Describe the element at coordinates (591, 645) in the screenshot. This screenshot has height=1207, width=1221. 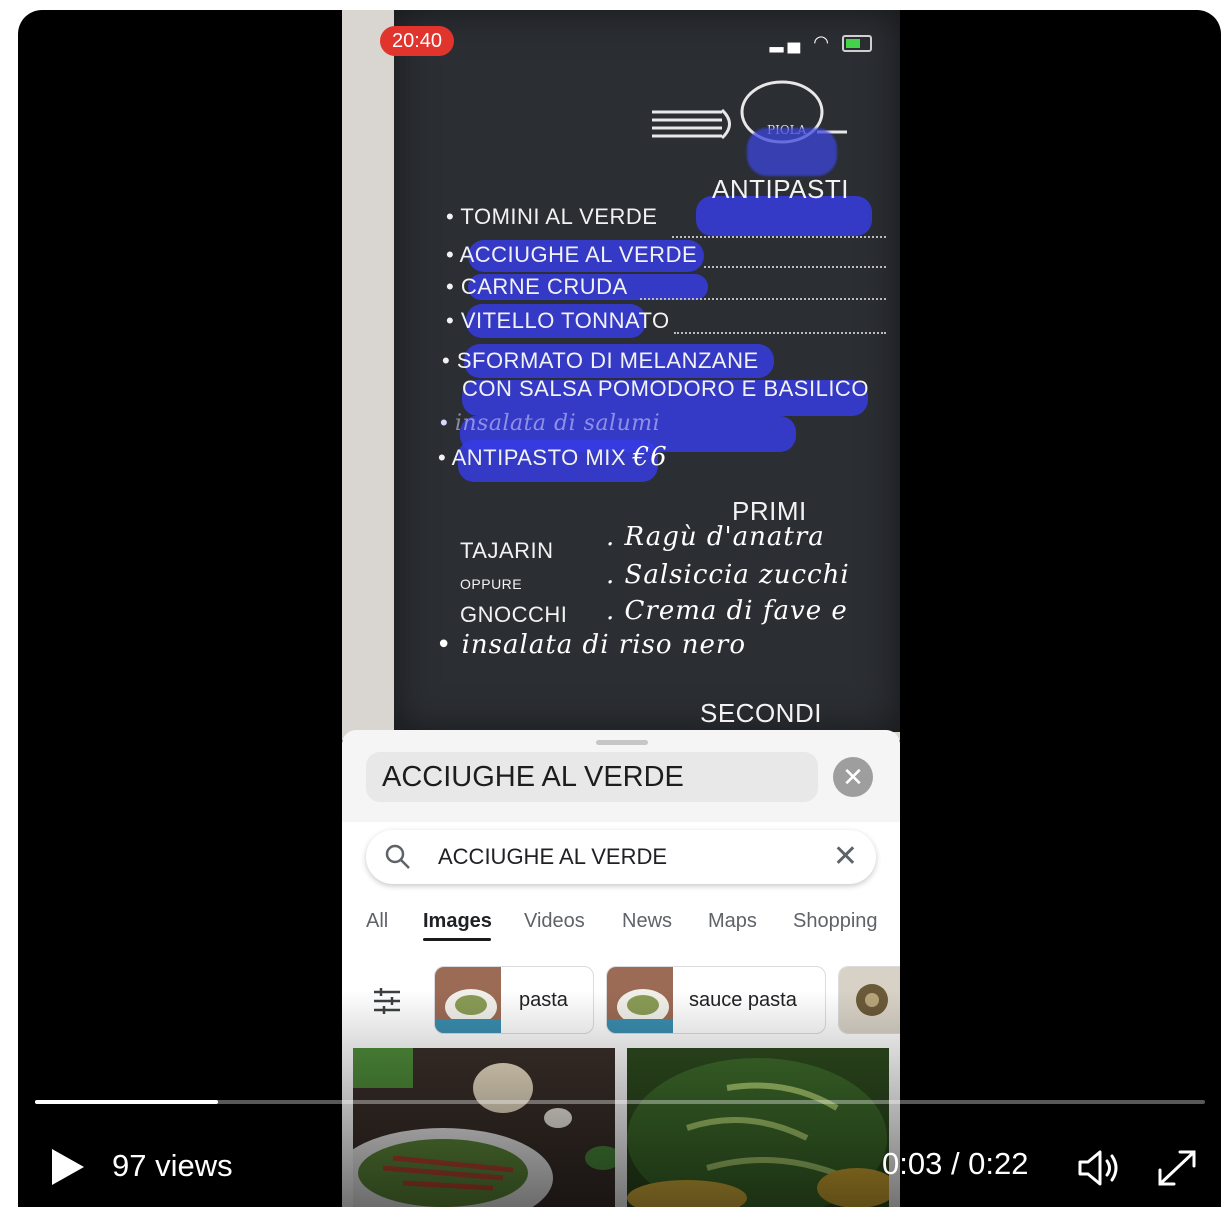
I see `primi-handwritten: • insalata di riso nero` at that location.